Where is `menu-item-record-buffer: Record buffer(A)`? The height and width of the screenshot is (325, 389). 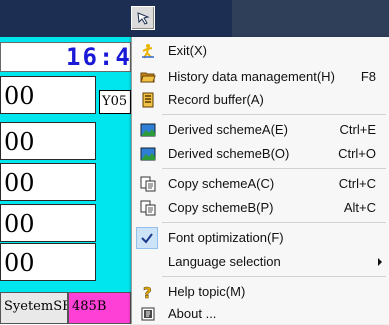
menu-item-record-buffer: Record buffer(A) is located at coordinates (260, 100).